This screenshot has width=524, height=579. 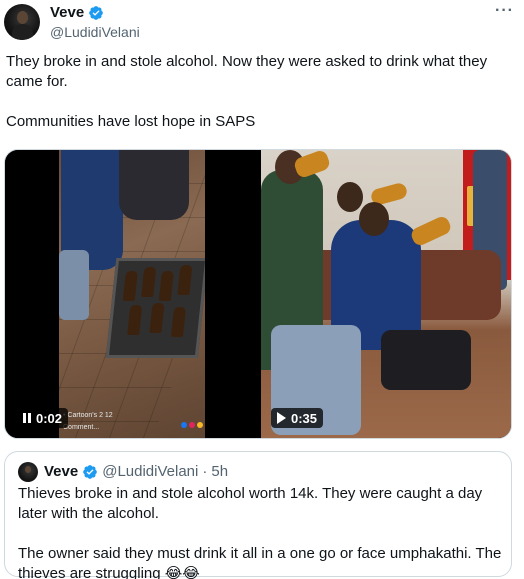 I want to click on more-options-icon: ···, so click(x=504, y=11).